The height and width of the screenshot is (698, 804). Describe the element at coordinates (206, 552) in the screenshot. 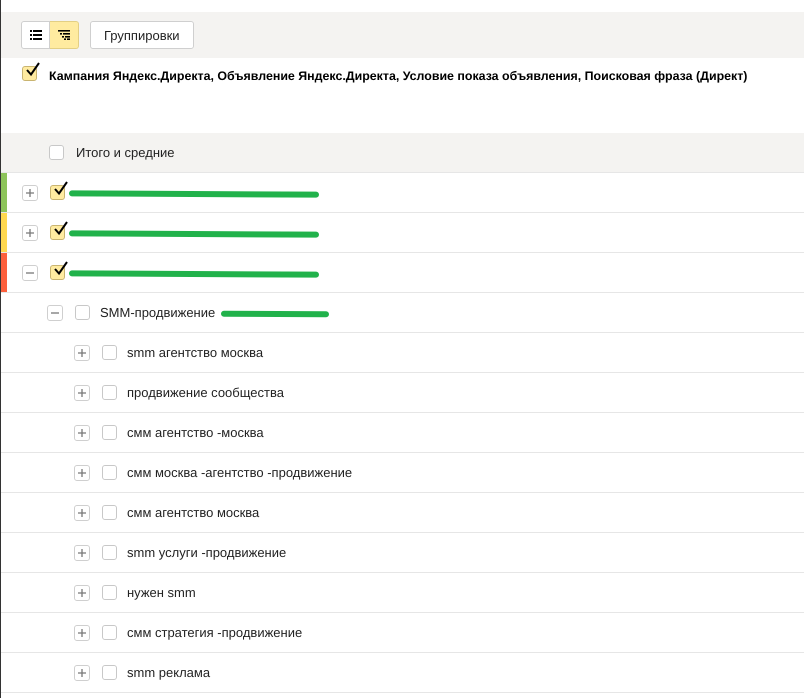

I see `row-label: smm услуги -продвижение` at that location.